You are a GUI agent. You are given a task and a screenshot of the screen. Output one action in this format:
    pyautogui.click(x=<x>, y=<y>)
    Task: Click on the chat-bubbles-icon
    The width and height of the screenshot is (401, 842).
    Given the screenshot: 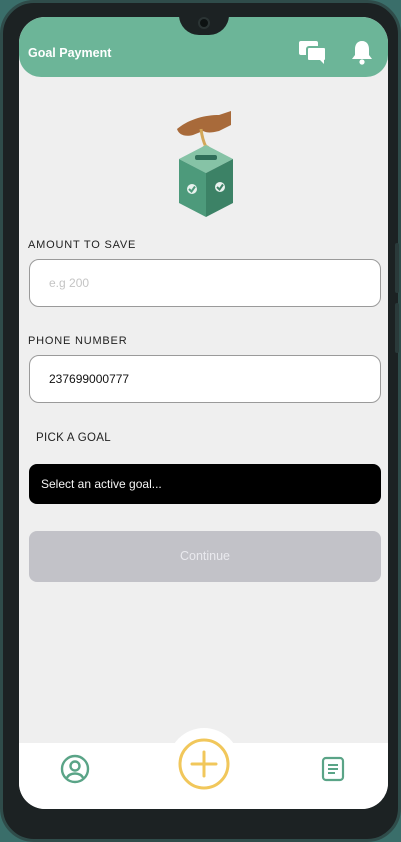 What is the action you would take?
    pyautogui.click(x=313, y=52)
    